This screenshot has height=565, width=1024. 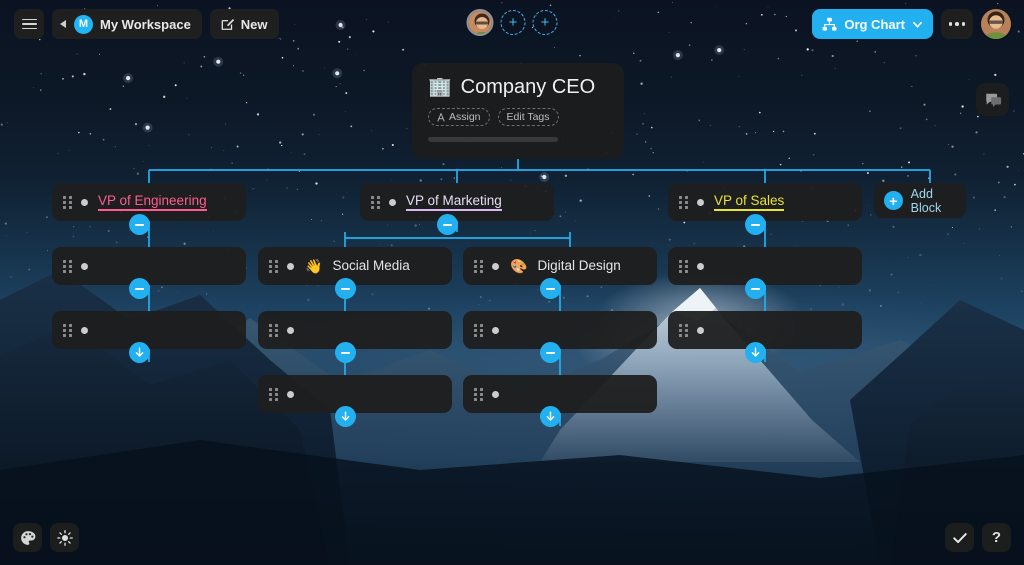 I want to click on node-card: 🎨 Digital Design, so click(x=560, y=266).